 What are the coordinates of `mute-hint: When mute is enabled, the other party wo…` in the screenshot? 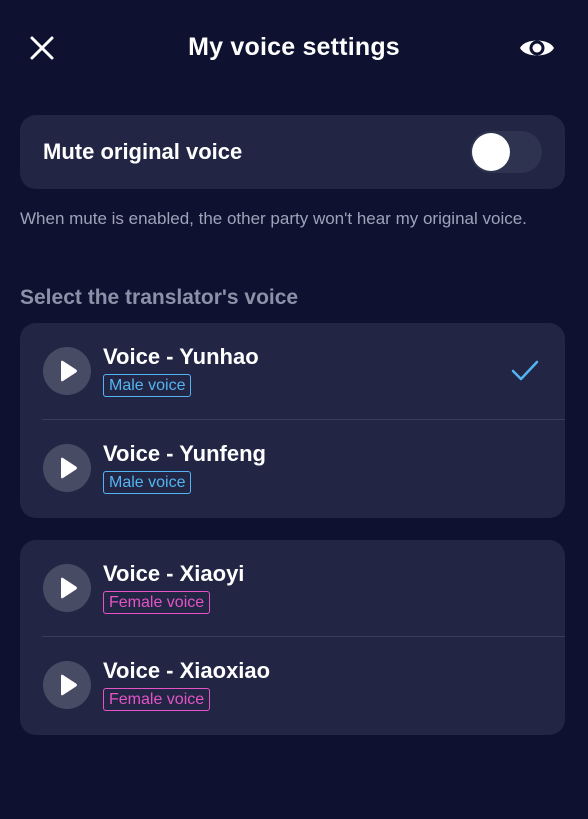 It's located at (273, 218).